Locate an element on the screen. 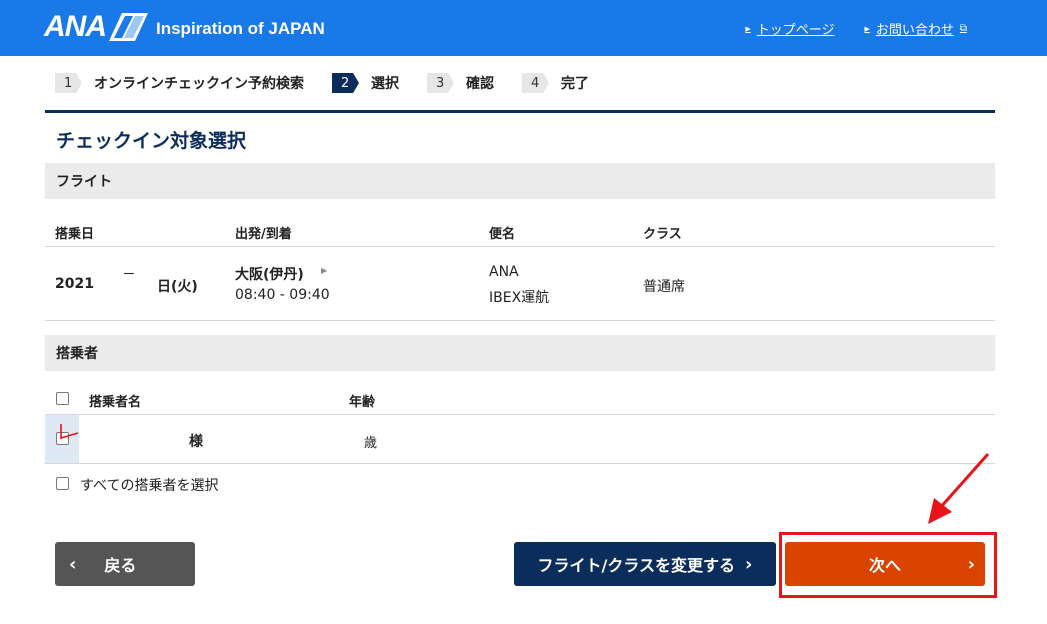  step-label: オンラインチェックイン予約検索 is located at coordinates (199, 84).